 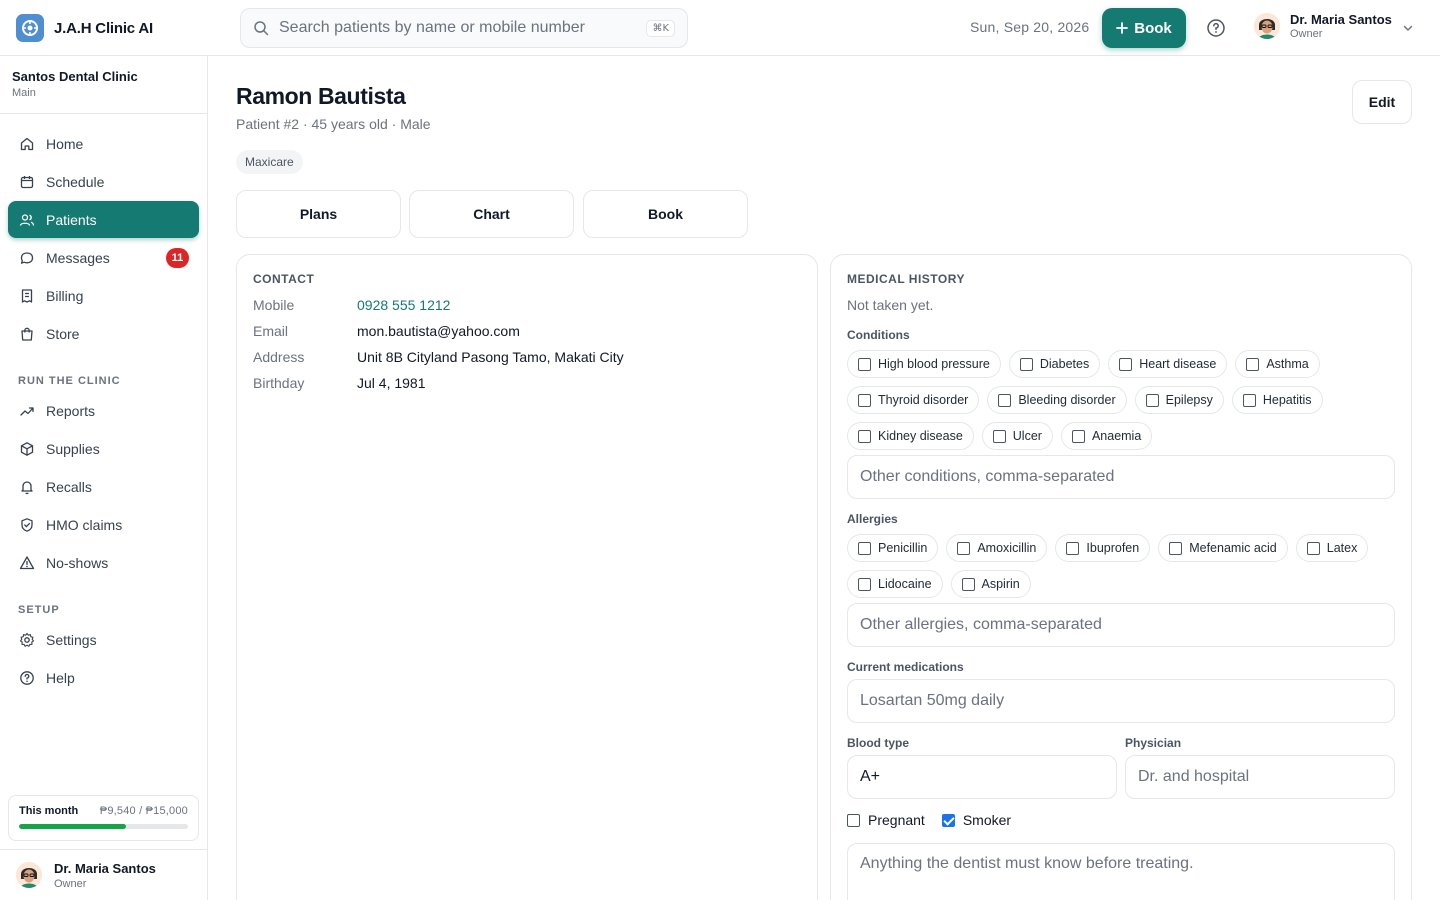 I want to click on checkbox-chip: Kidney disease, so click(x=910, y=436).